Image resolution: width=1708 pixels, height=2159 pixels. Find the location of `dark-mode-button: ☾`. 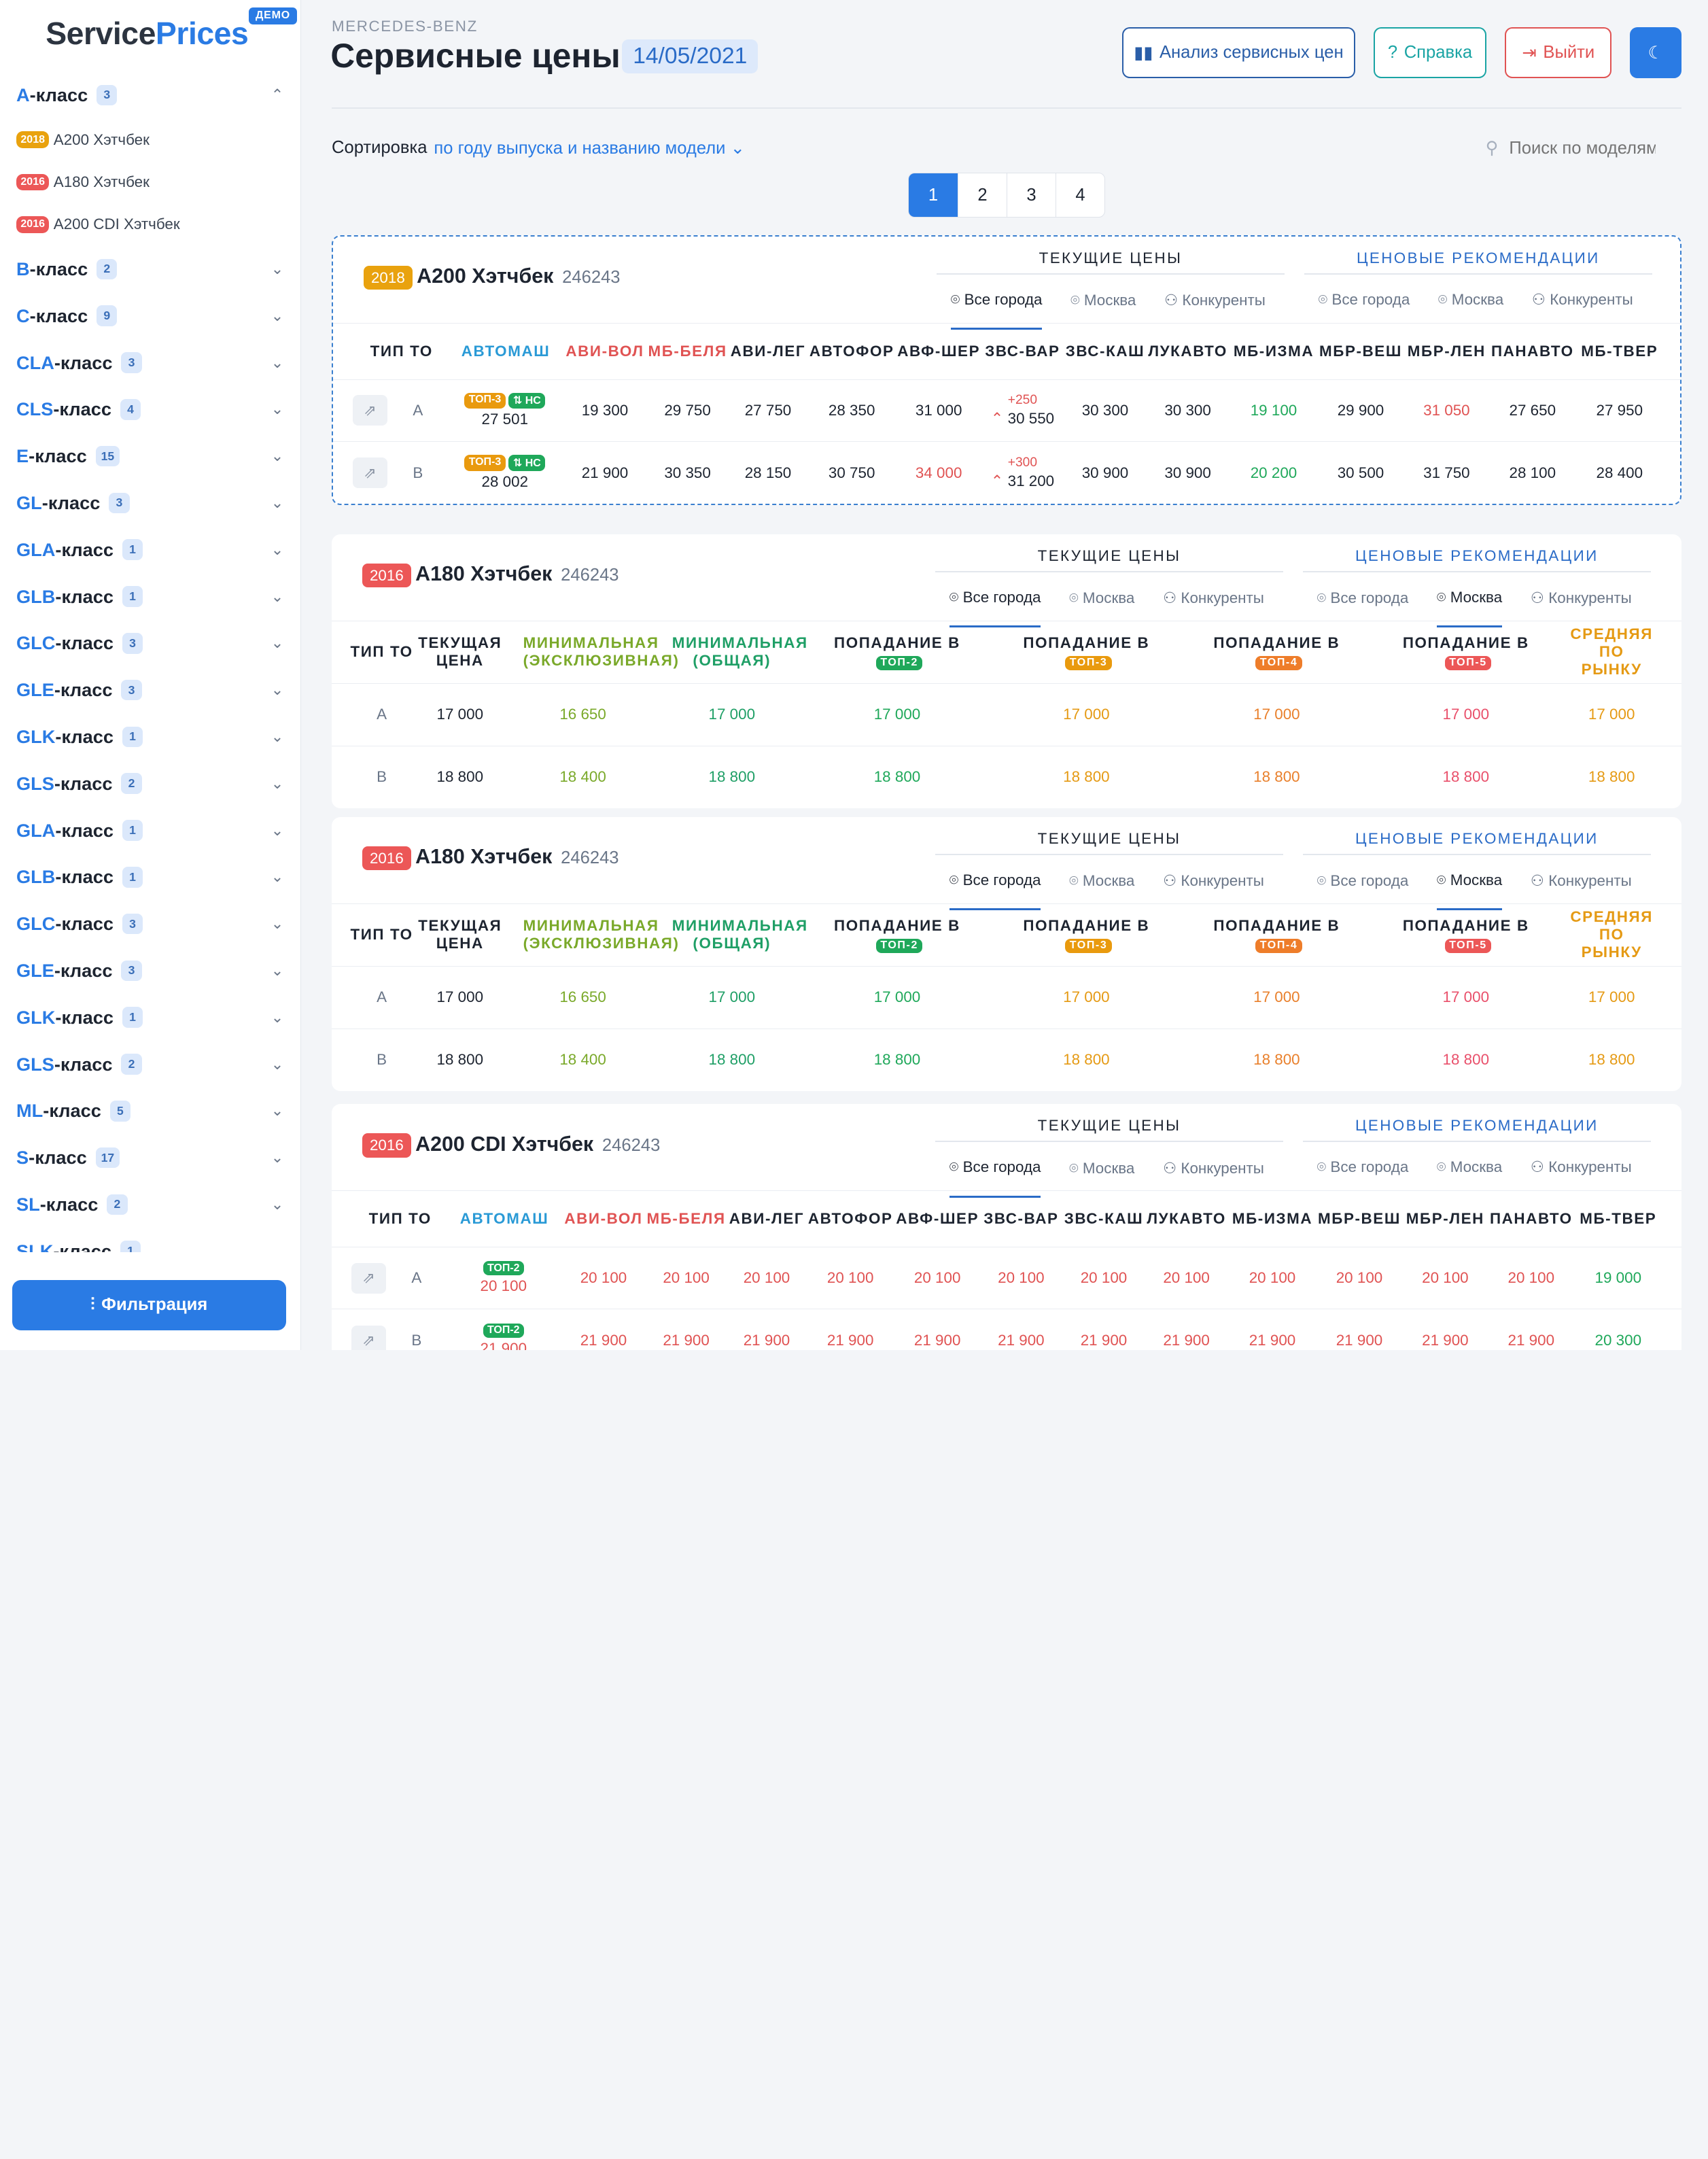

dark-mode-button: ☾ is located at coordinates (1655, 53).